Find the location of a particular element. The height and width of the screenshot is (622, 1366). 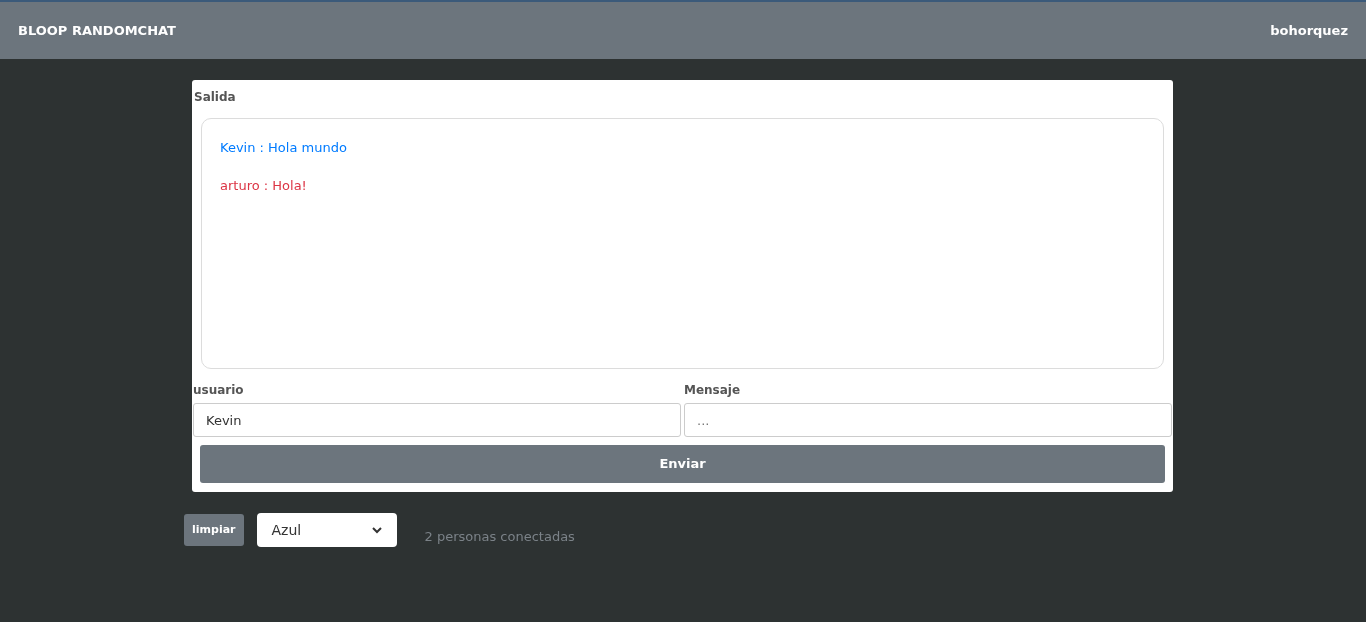

user-name: bohorquez is located at coordinates (1309, 30).